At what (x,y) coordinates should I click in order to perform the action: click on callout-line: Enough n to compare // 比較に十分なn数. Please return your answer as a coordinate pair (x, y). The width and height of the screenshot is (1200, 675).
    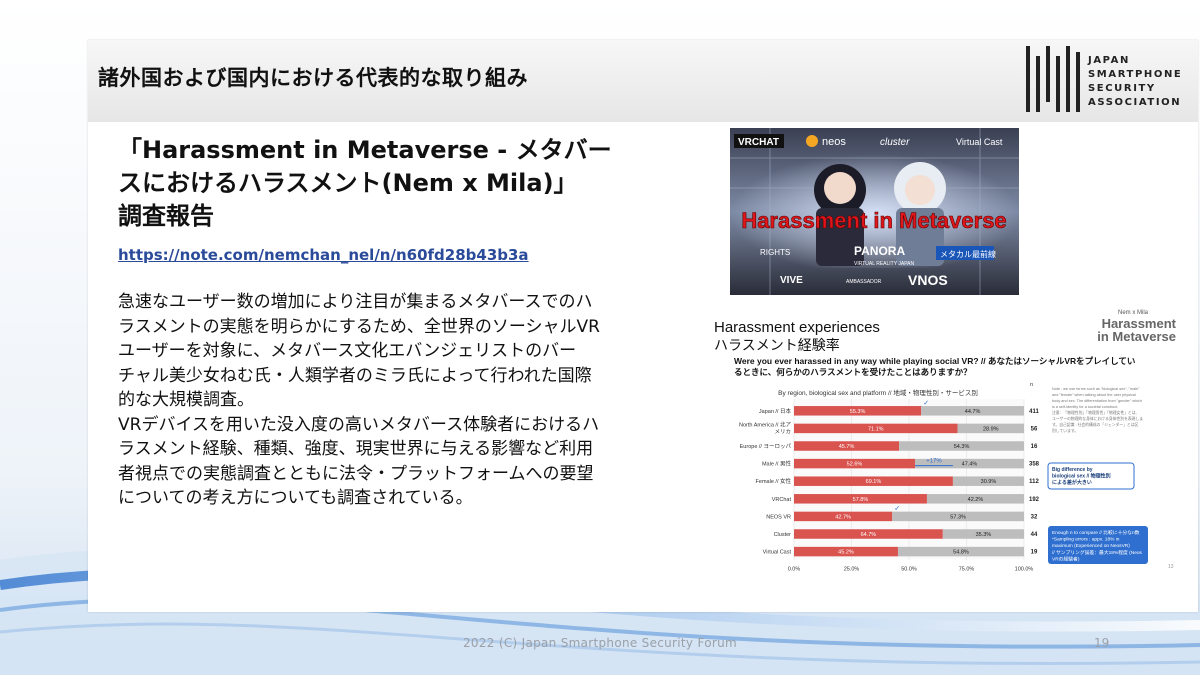
    Looking at the image, I should click on (1096, 532).